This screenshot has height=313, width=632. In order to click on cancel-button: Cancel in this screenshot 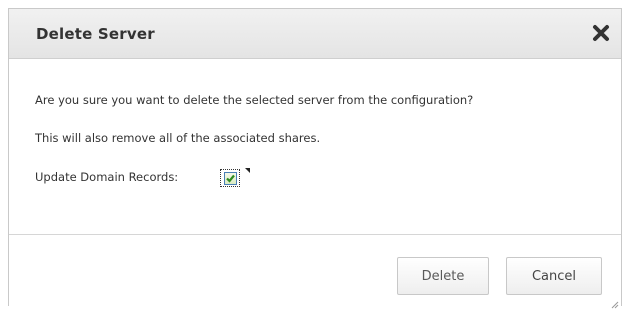, I will do `click(554, 276)`.